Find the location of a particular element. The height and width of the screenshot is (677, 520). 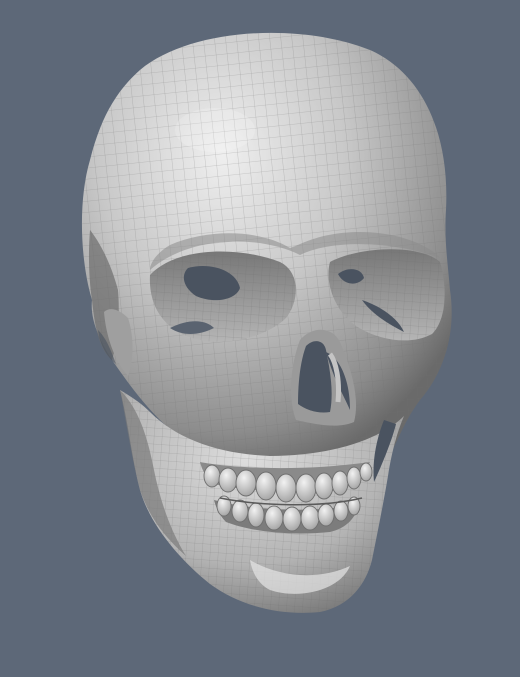

specular-highlight is located at coordinates (215, 130).